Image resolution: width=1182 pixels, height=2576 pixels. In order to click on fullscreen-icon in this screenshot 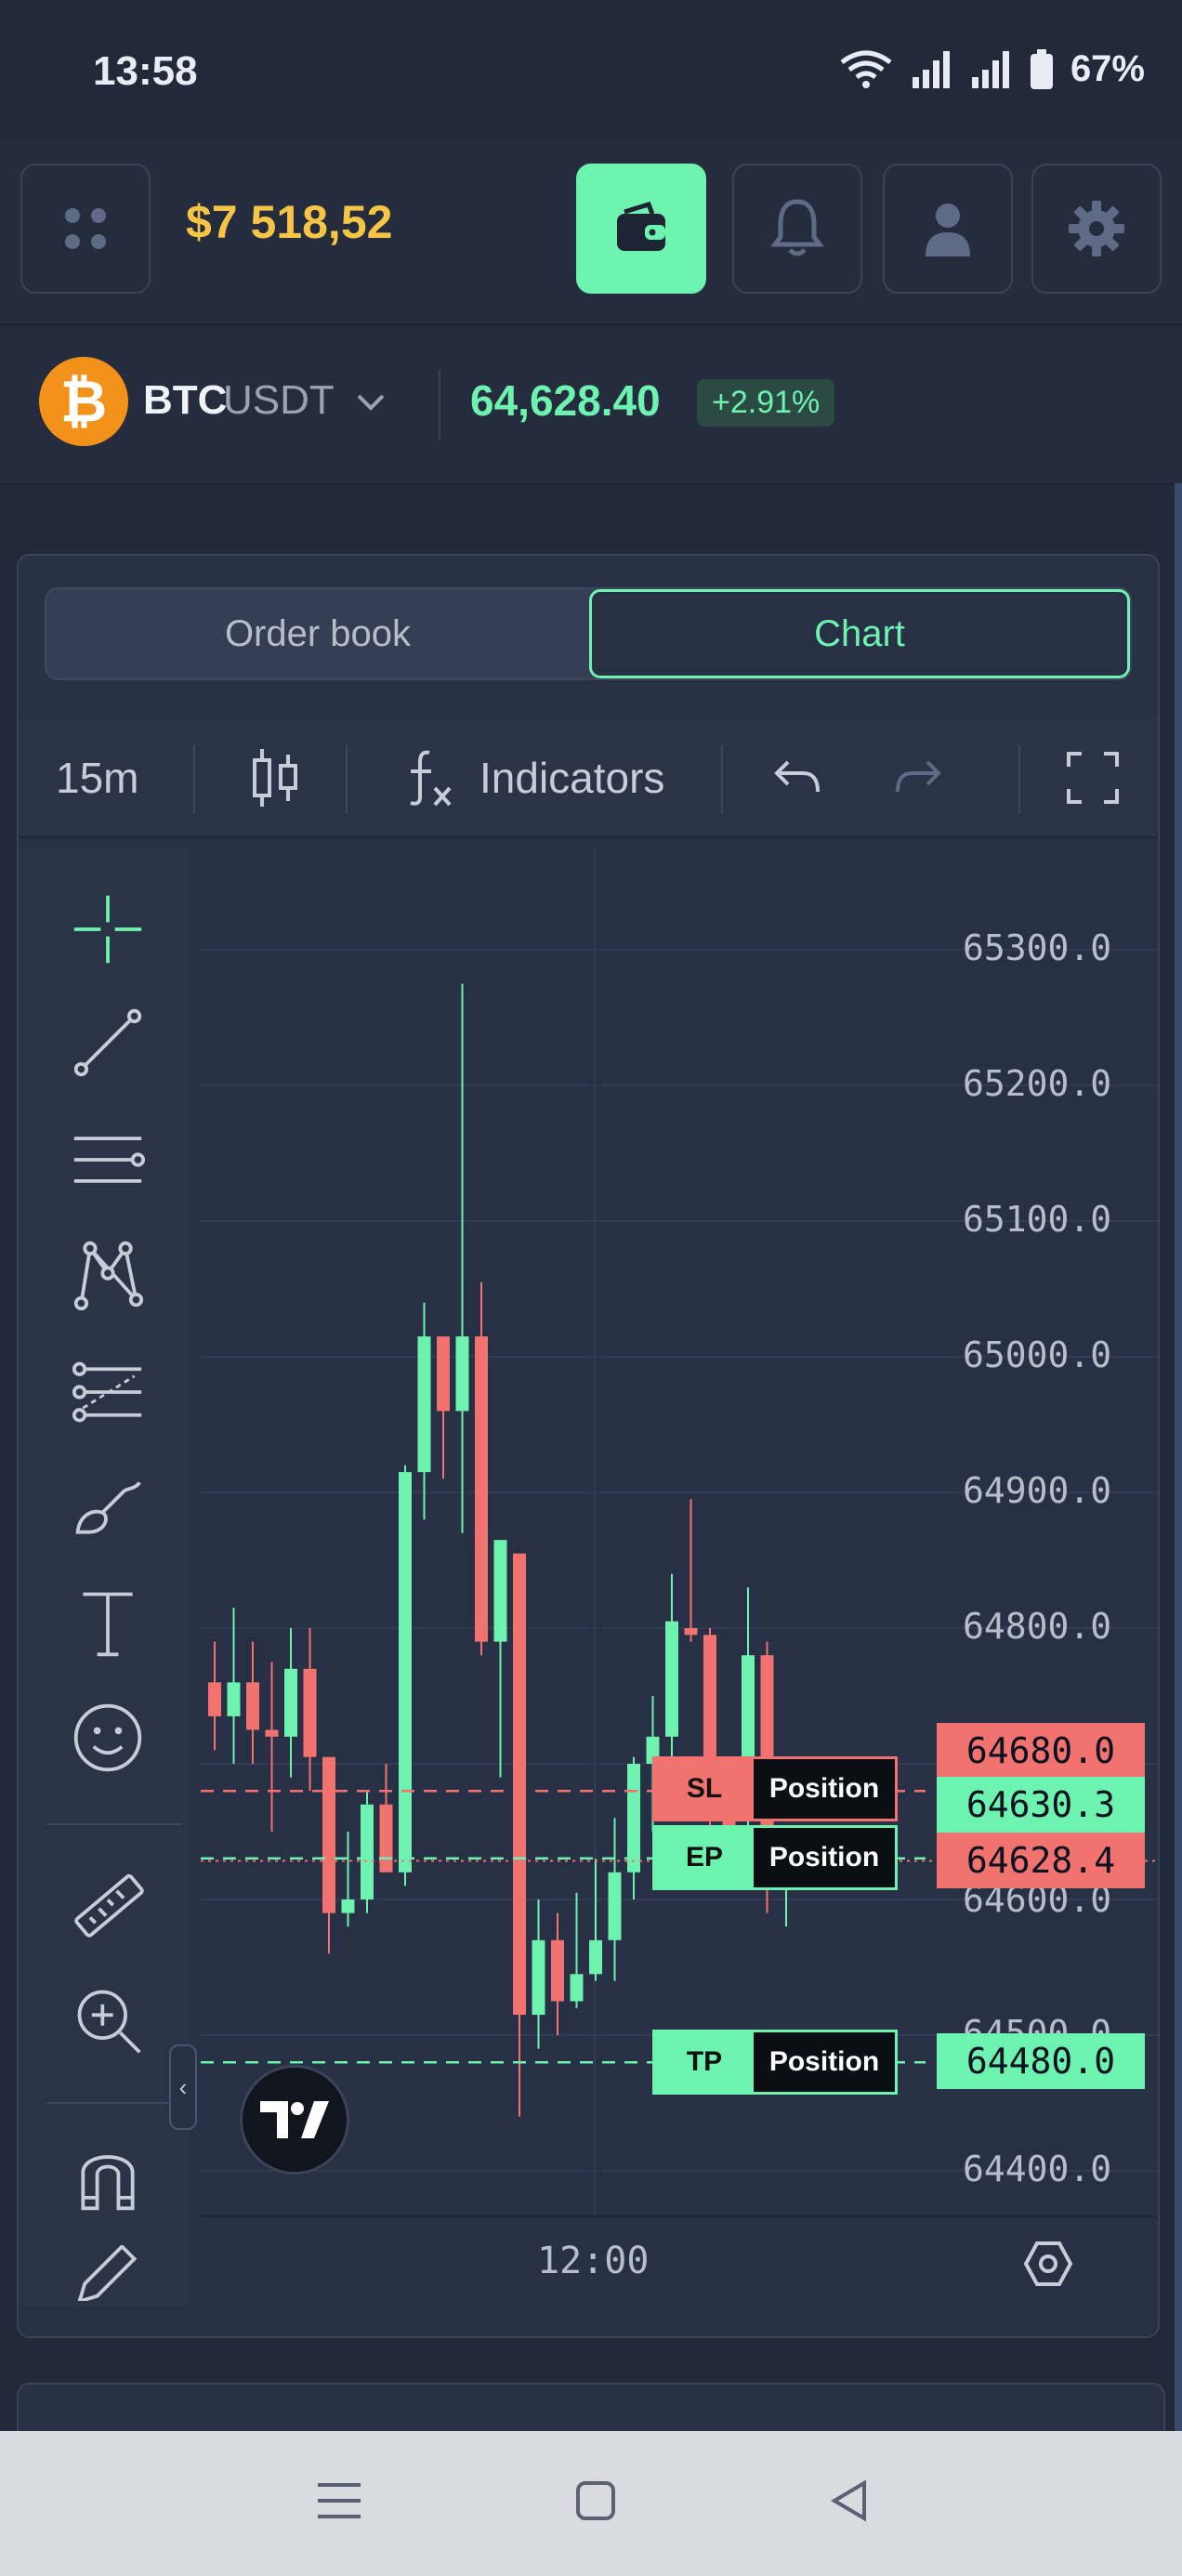, I will do `click(1093, 778)`.